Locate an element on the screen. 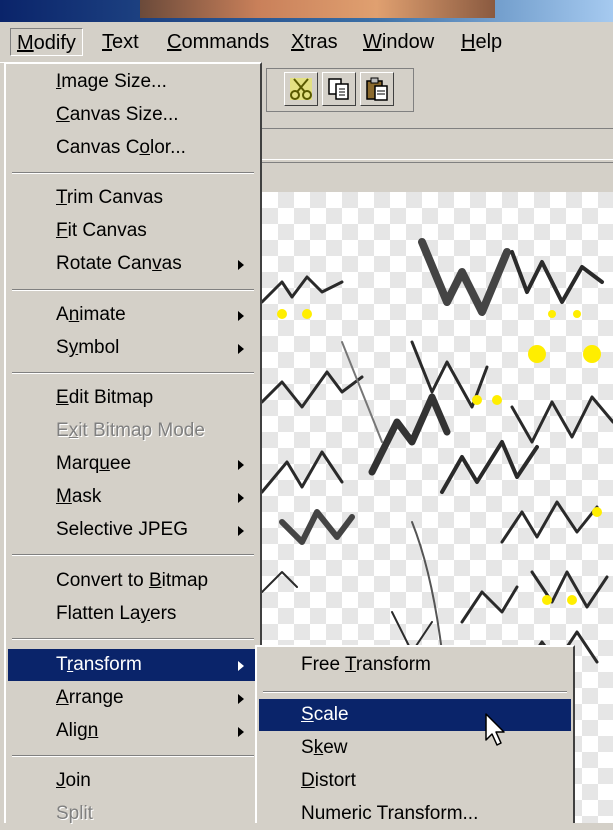 The width and height of the screenshot is (613, 830). menu-help: Help is located at coordinates (481, 42).